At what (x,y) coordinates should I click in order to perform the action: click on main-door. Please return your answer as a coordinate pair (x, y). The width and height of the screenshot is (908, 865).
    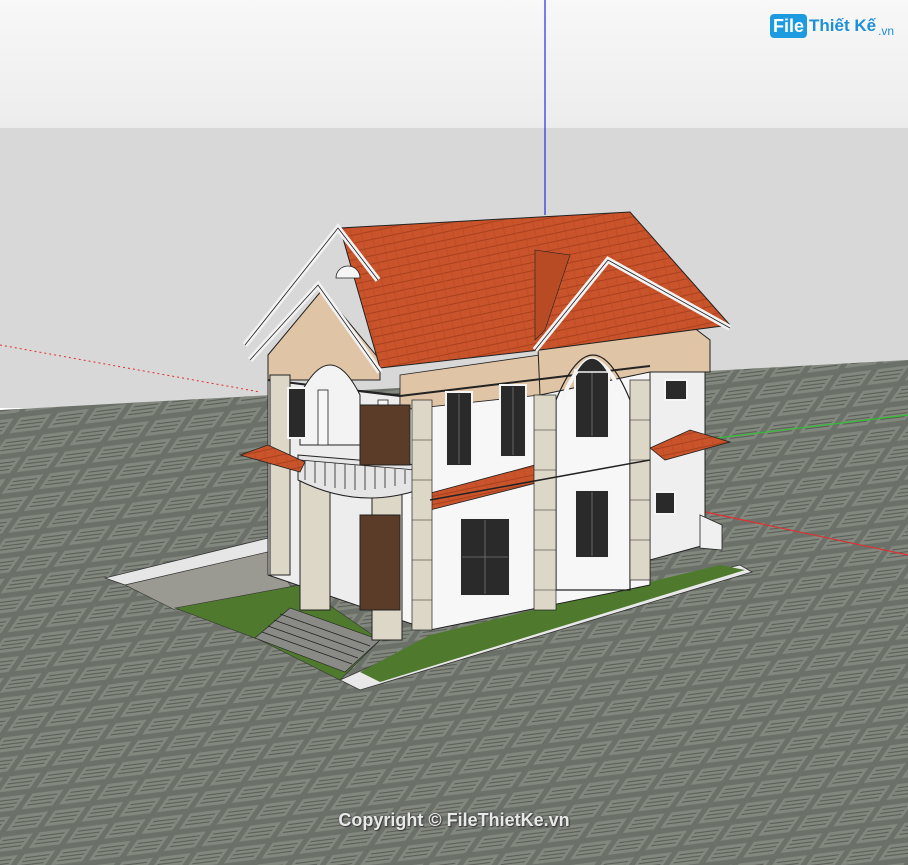
    Looking at the image, I should click on (380, 562).